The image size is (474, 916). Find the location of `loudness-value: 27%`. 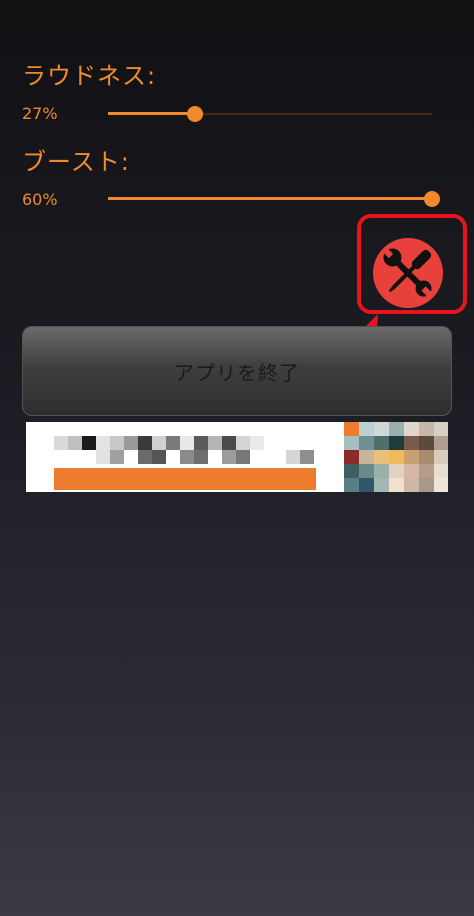

loudness-value: 27% is located at coordinates (40, 113).